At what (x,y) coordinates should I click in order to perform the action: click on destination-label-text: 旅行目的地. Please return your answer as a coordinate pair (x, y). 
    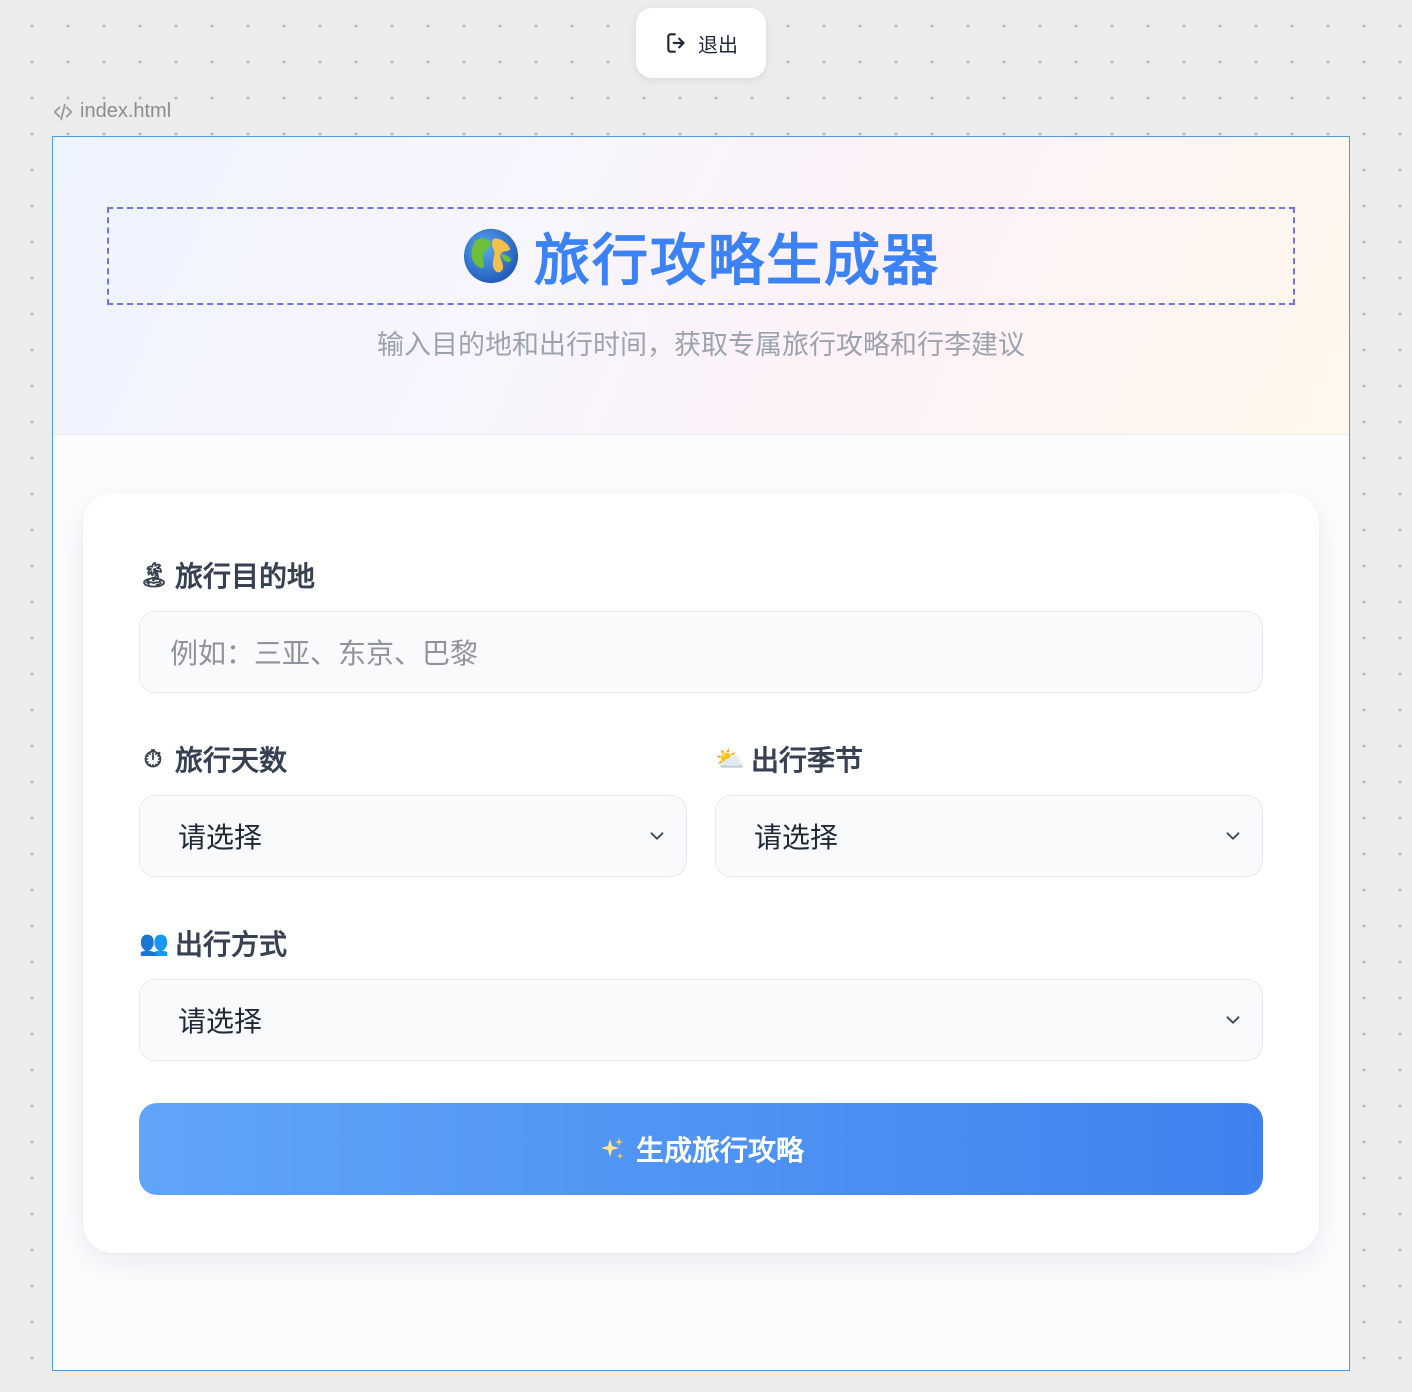
    Looking at the image, I should click on (245, 576).